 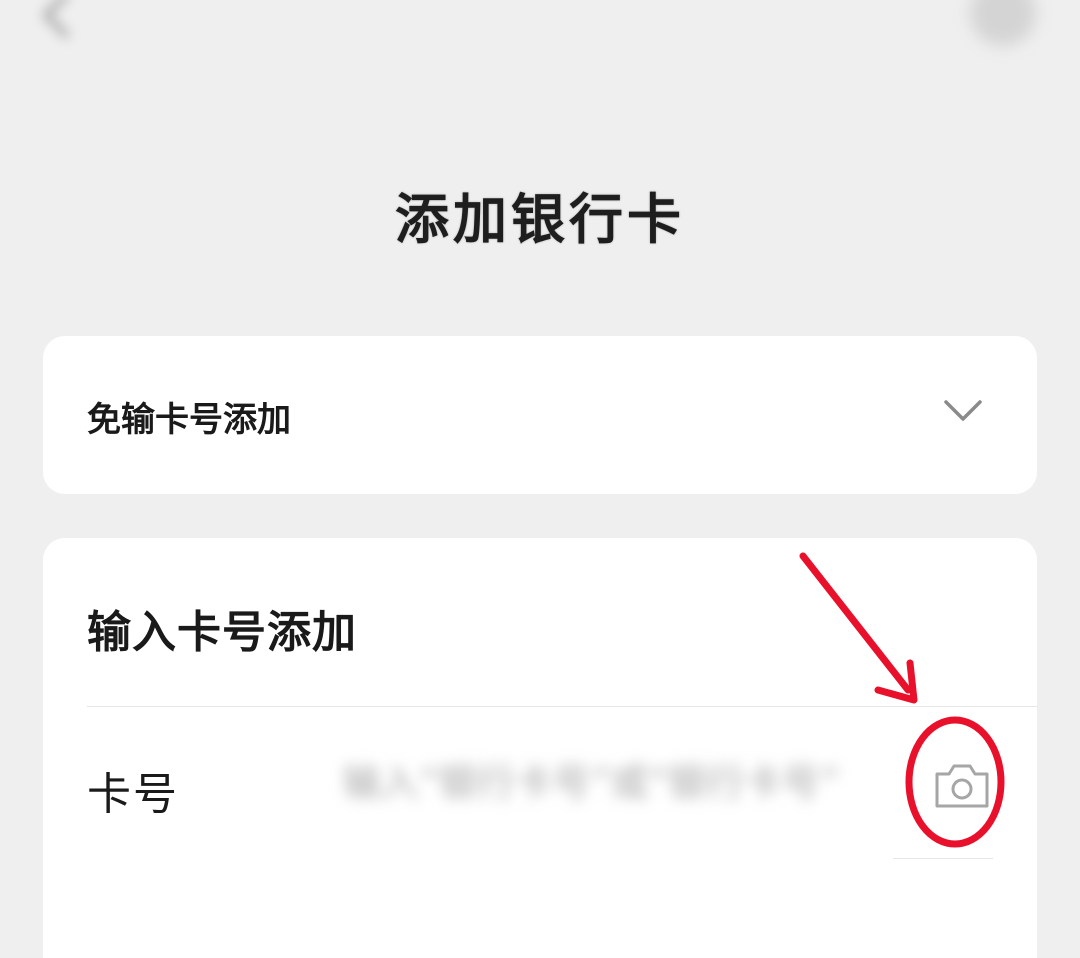 What do you see at coordinates (562, 706) in the screenshot?
I see `divider` at bounding box center [562, 706].